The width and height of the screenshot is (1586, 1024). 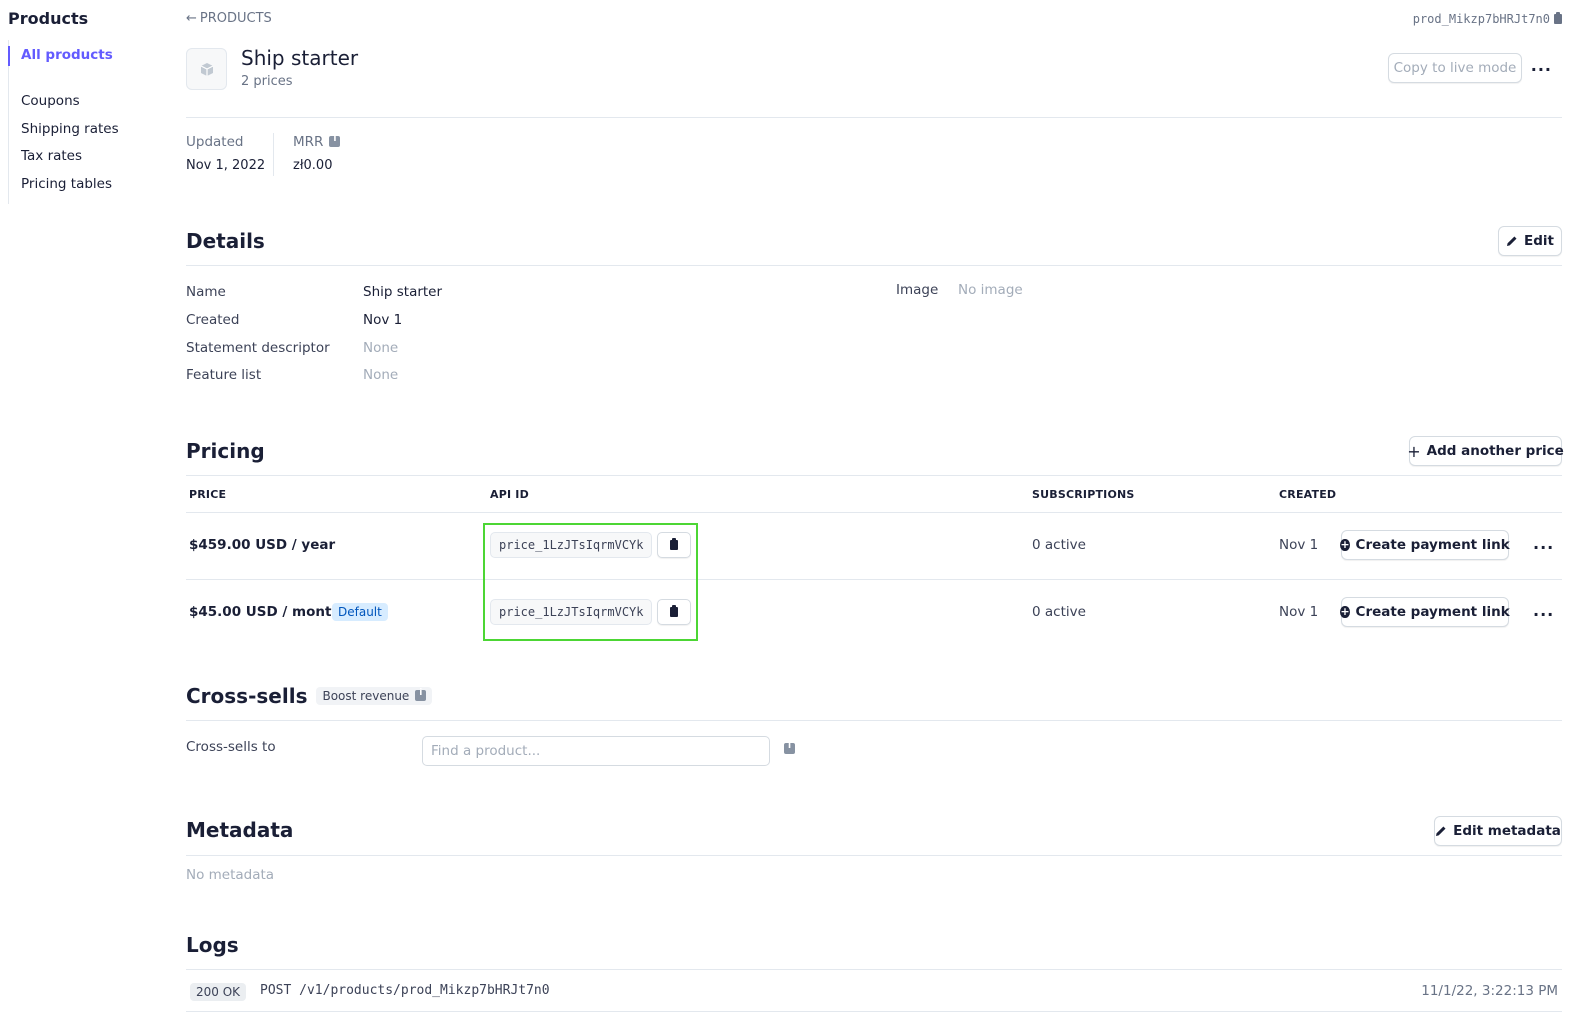 What do you see at coordinates (191, 18) in the screenshot?
I see `arrow-left-icon: ←` at bounding box center [191, 18].